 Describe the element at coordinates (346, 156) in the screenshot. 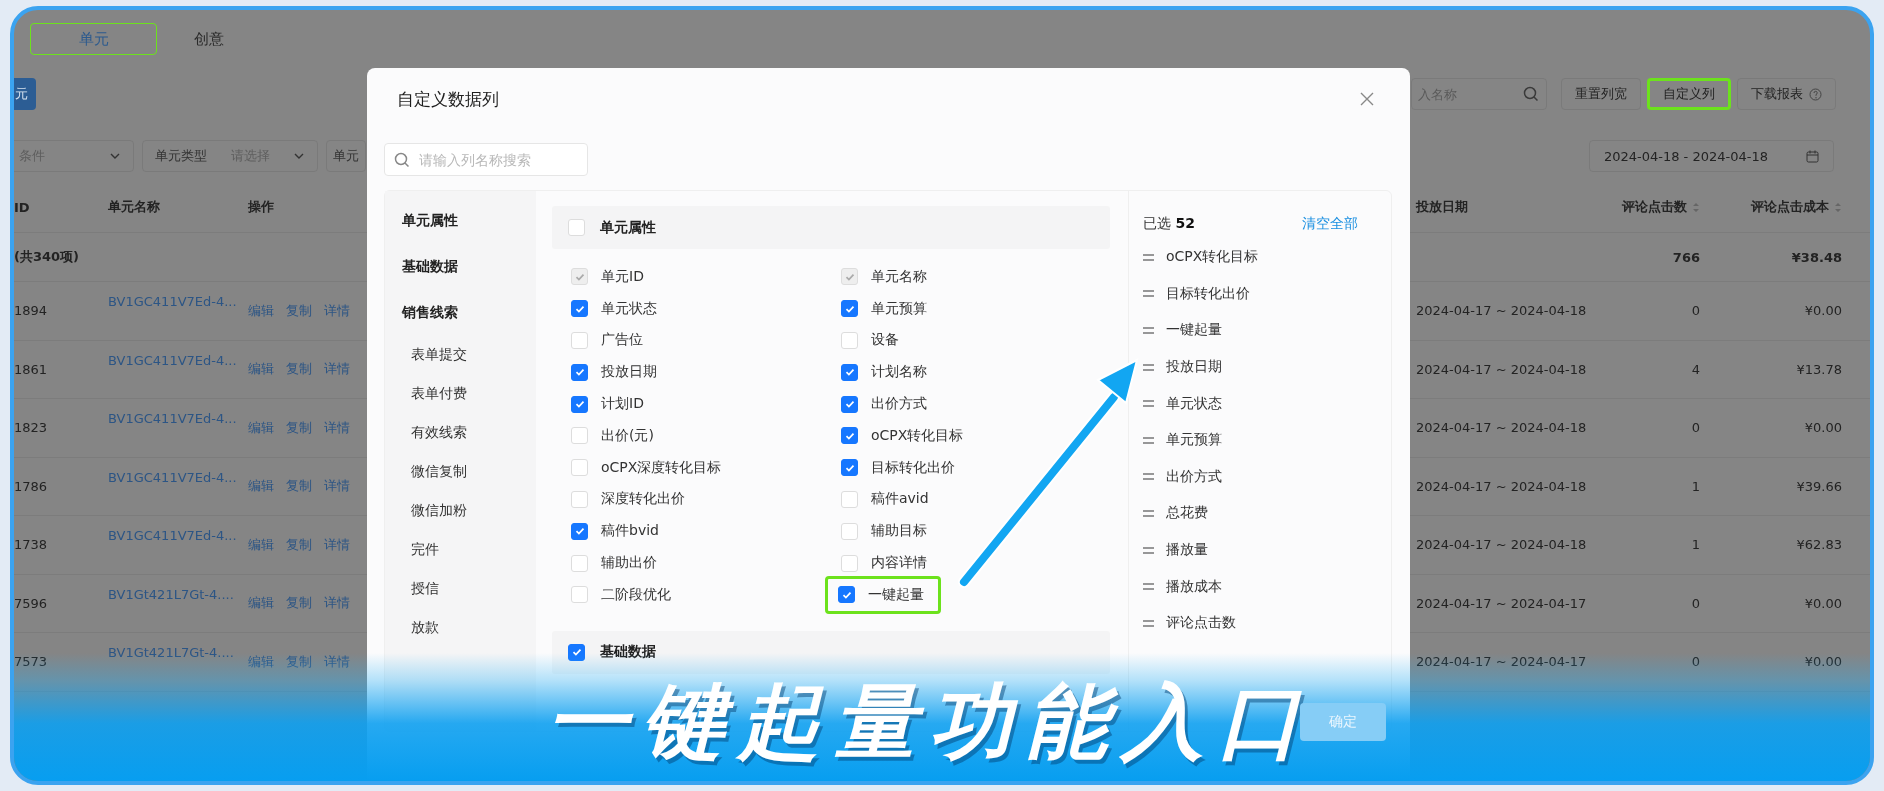

I see `filter-select: 单元` at that location.